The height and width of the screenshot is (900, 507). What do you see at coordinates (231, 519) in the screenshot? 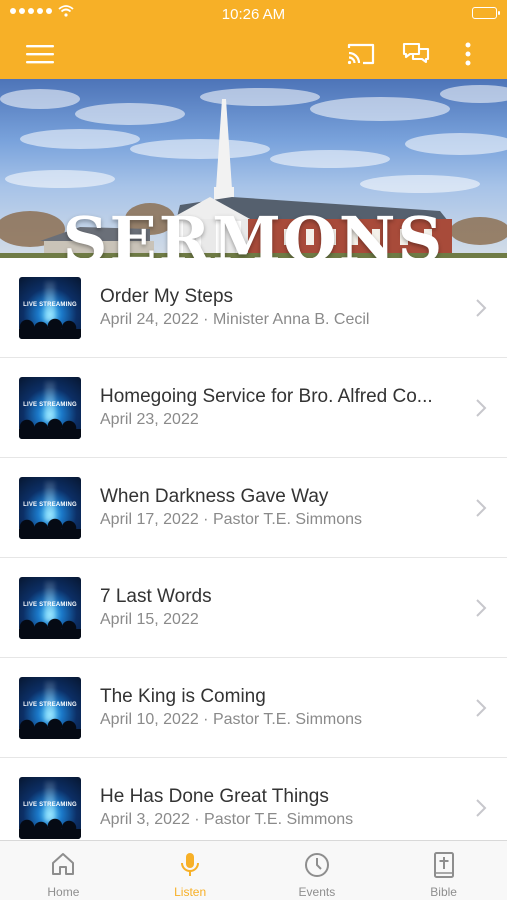
I see `sermon-subtitle: April 17, 2022 · Pastor T.E. Simmons` at bounding box center [231, 519].